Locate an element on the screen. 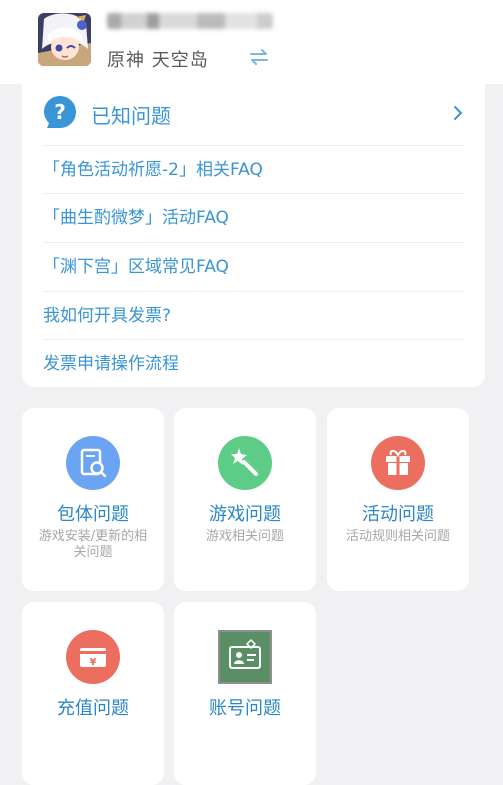 The image size is (503, 785). question-icon: ? is located at coordinates (60, 114).